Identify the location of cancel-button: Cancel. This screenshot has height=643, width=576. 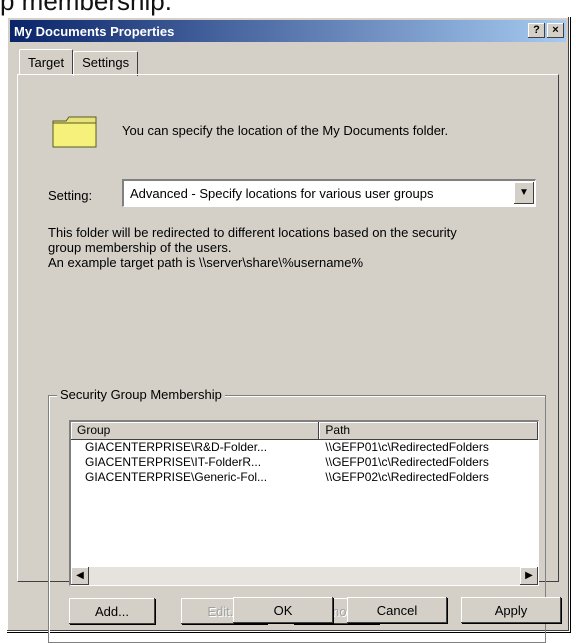
(397, 610).